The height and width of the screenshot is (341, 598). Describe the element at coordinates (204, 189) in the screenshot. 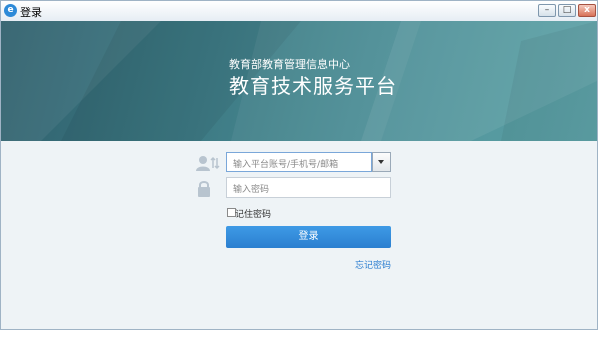

I see `lock-icon` at that location.